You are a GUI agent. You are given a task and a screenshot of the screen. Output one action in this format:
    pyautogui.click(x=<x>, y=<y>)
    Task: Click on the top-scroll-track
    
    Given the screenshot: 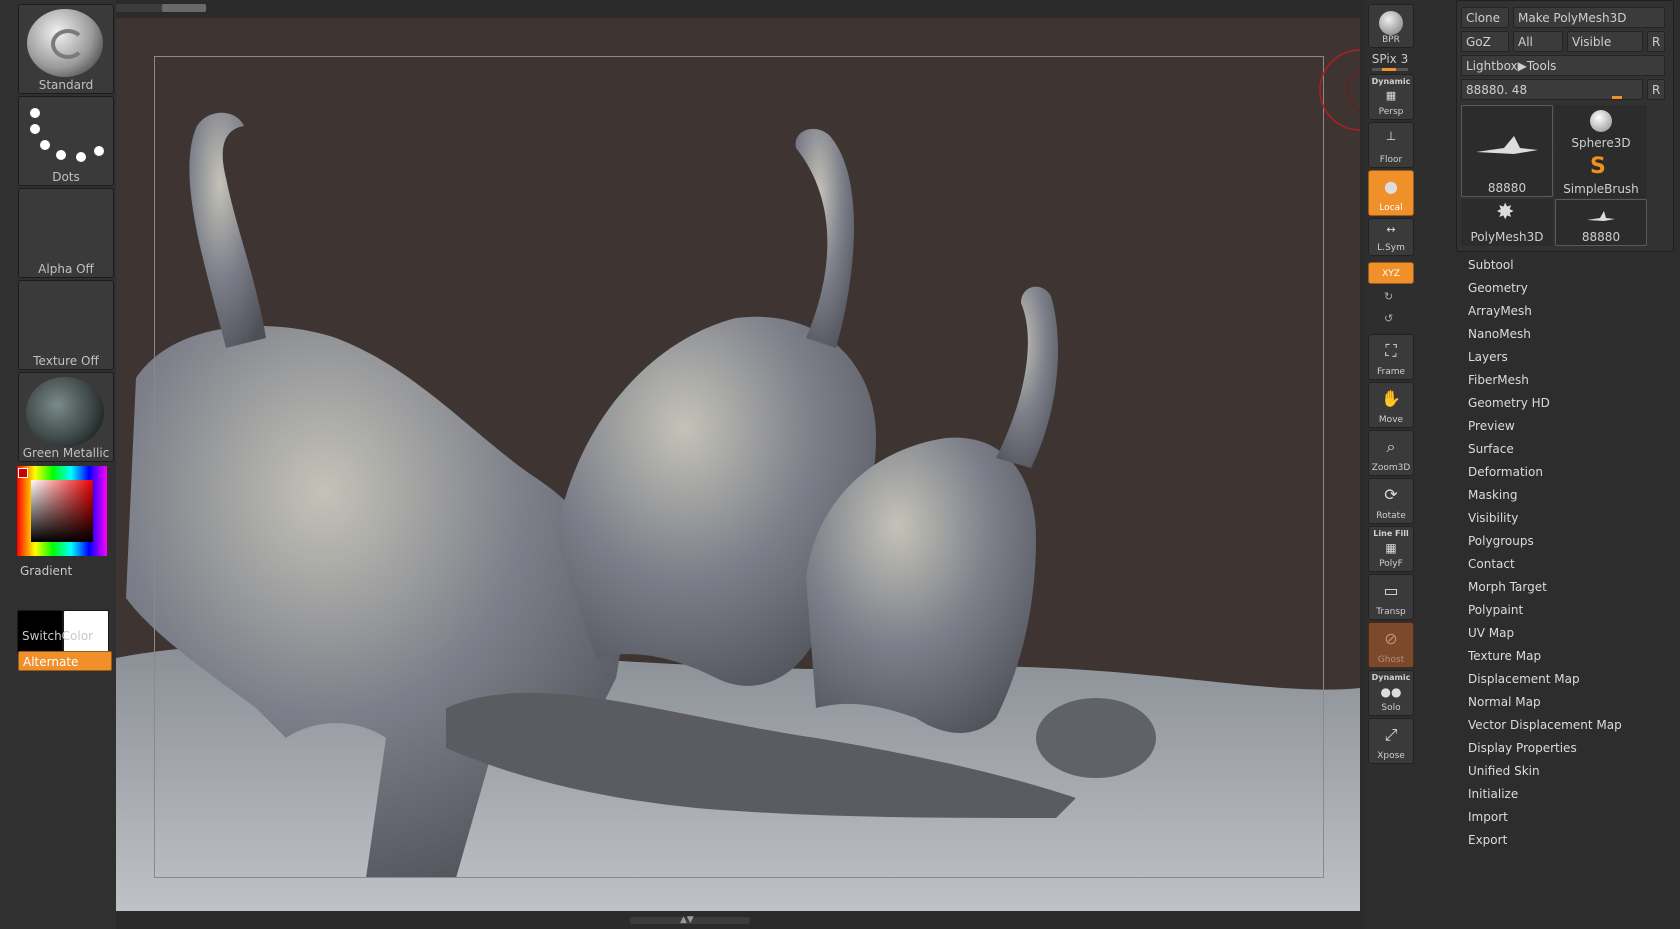 What is the action you would take?
    pyautogui.click(x=161, y=8)
    